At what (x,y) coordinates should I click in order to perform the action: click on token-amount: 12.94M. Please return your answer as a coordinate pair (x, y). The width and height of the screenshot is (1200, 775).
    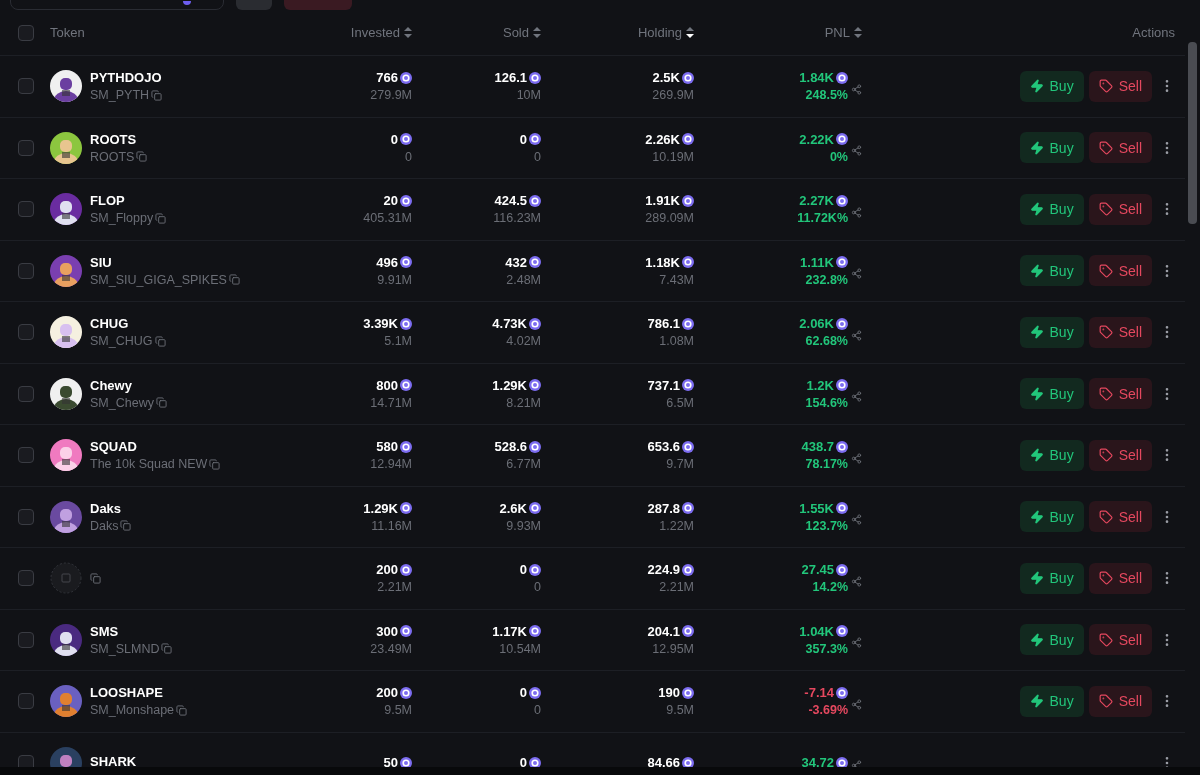
    Looking at the image, I should click on (391, 464).